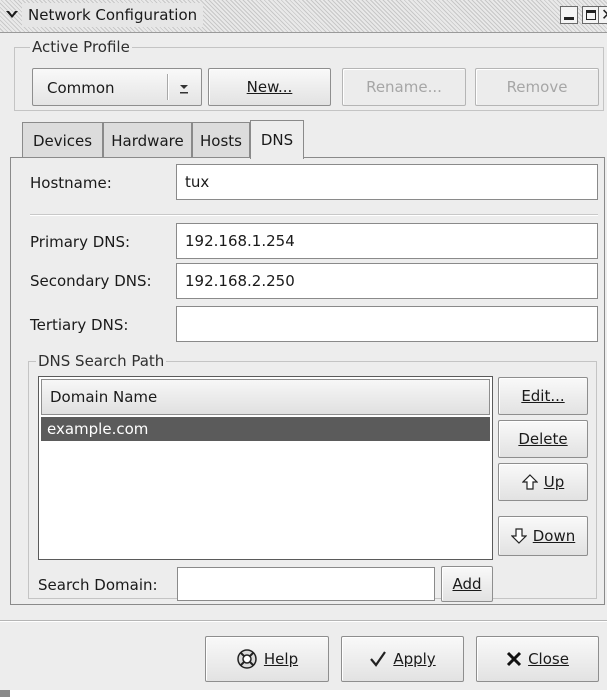 This screenshot has height=697, width=607. What do you see at coordinates (81, 88) in the screenshot?
I see `profile-combo-value: Common` at bounding box center [81, 88].